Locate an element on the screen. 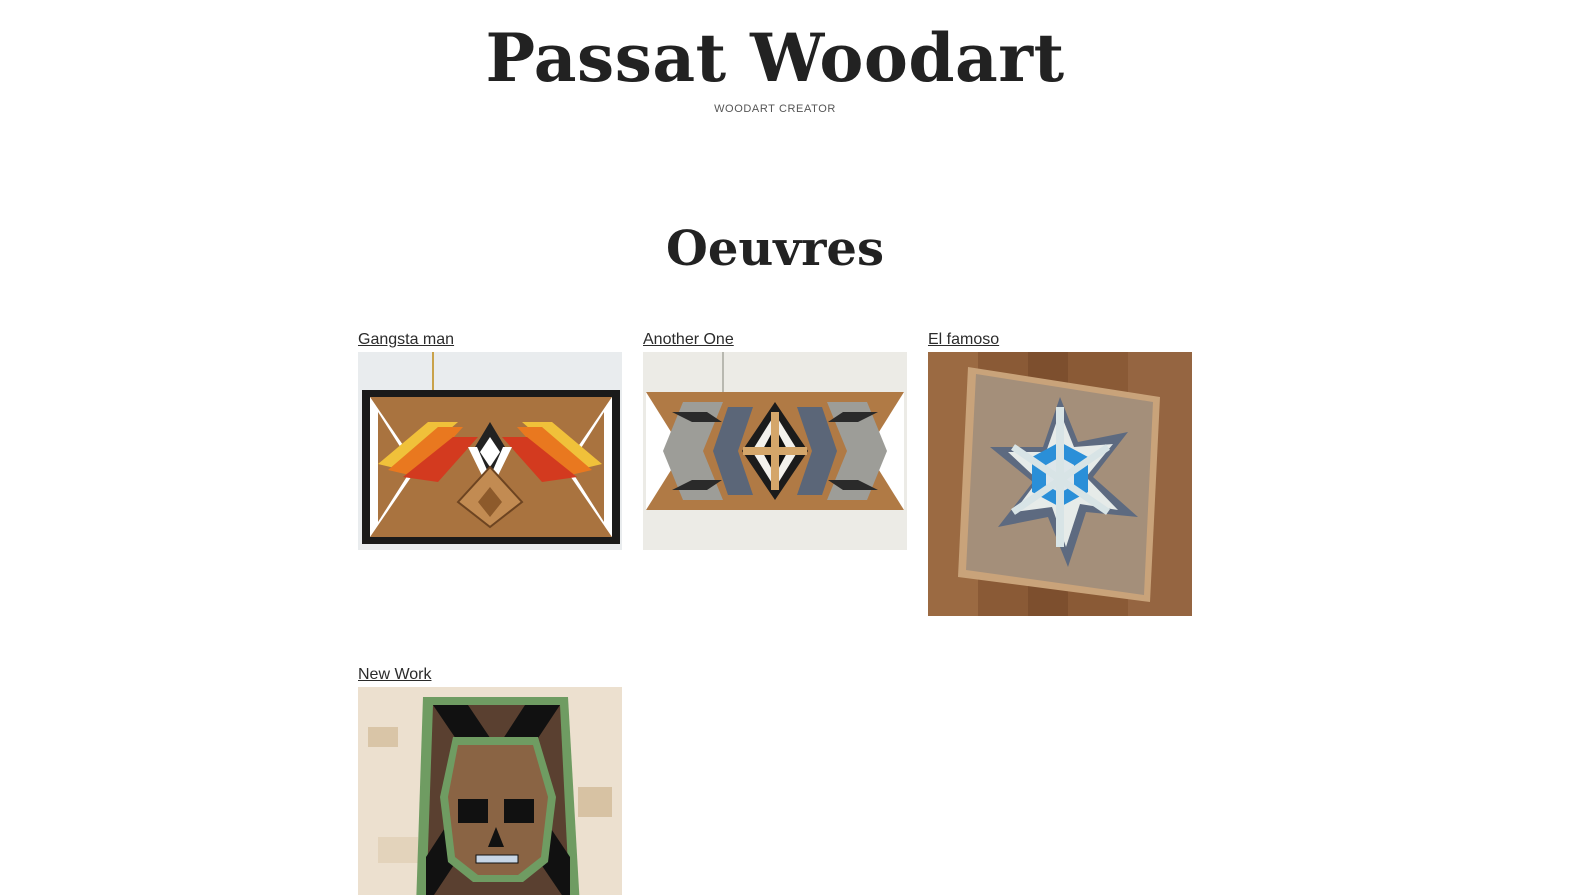 This screenshot has width=1581, height=895. site-title: Passat Woodart is located at coordinates (775, 58).